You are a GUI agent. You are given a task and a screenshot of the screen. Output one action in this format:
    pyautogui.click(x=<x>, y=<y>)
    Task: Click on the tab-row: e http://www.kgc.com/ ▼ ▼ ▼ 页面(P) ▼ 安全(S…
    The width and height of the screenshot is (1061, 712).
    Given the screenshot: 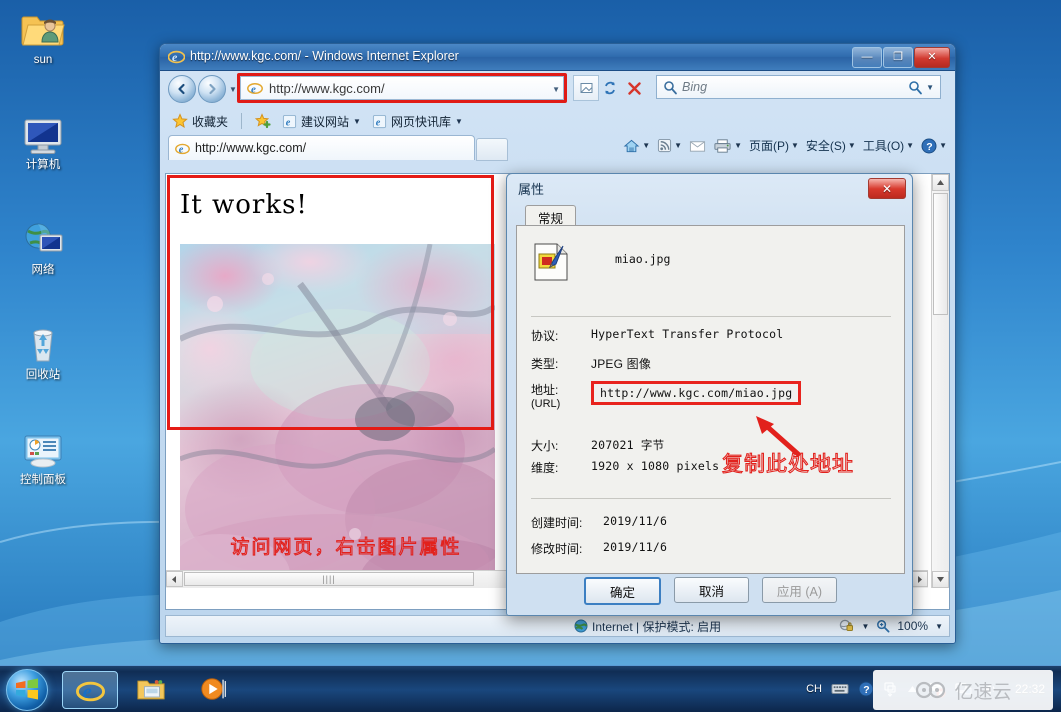 What is the action you would take?
    pyautogui.click(x=557, y=147)
    